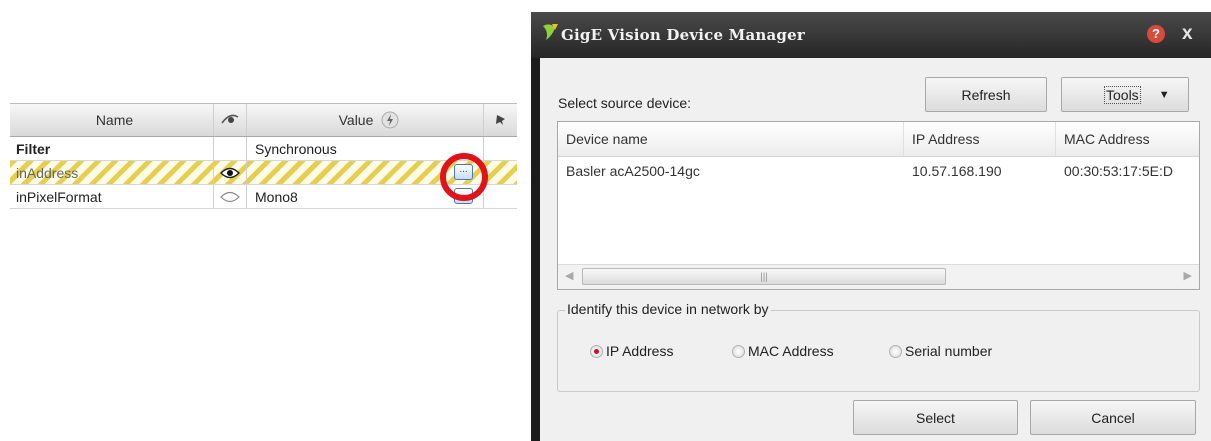 Image resolution: width=1211 pixels, height=441 pixels. I want to click on identify-legend: Identify this device in network by, so click(668, 309).